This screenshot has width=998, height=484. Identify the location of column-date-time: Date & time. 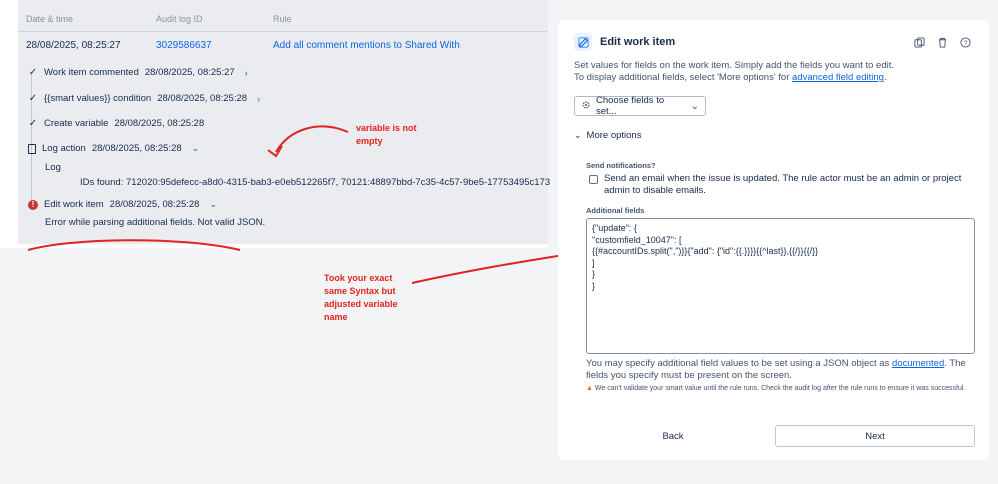
(50, 19).